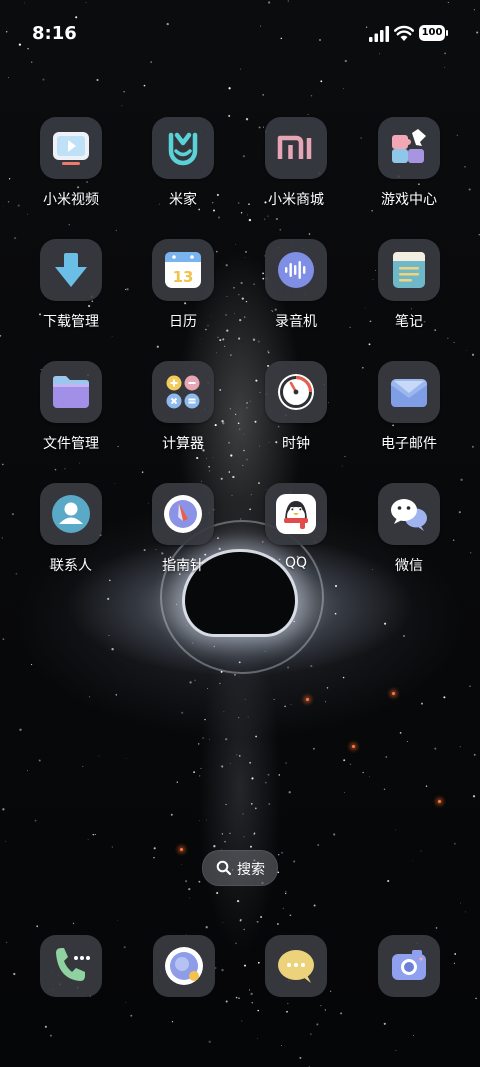  I want to click on app-label: 日历, so click(183, 322).